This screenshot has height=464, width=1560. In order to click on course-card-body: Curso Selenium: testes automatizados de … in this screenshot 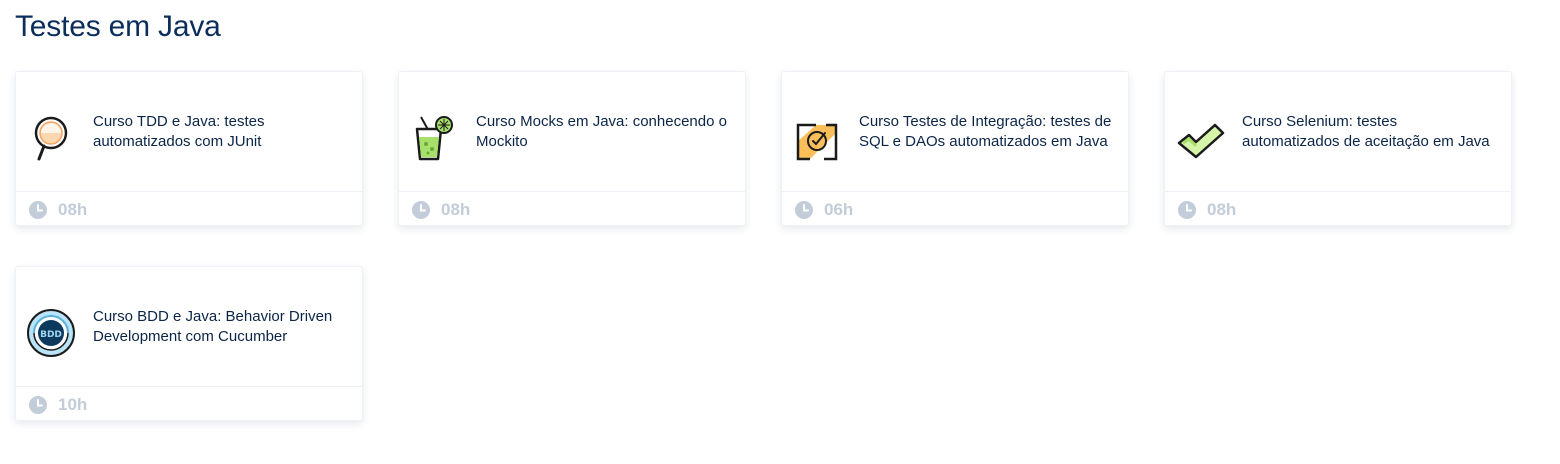, I will do `click(1338, 131)`.